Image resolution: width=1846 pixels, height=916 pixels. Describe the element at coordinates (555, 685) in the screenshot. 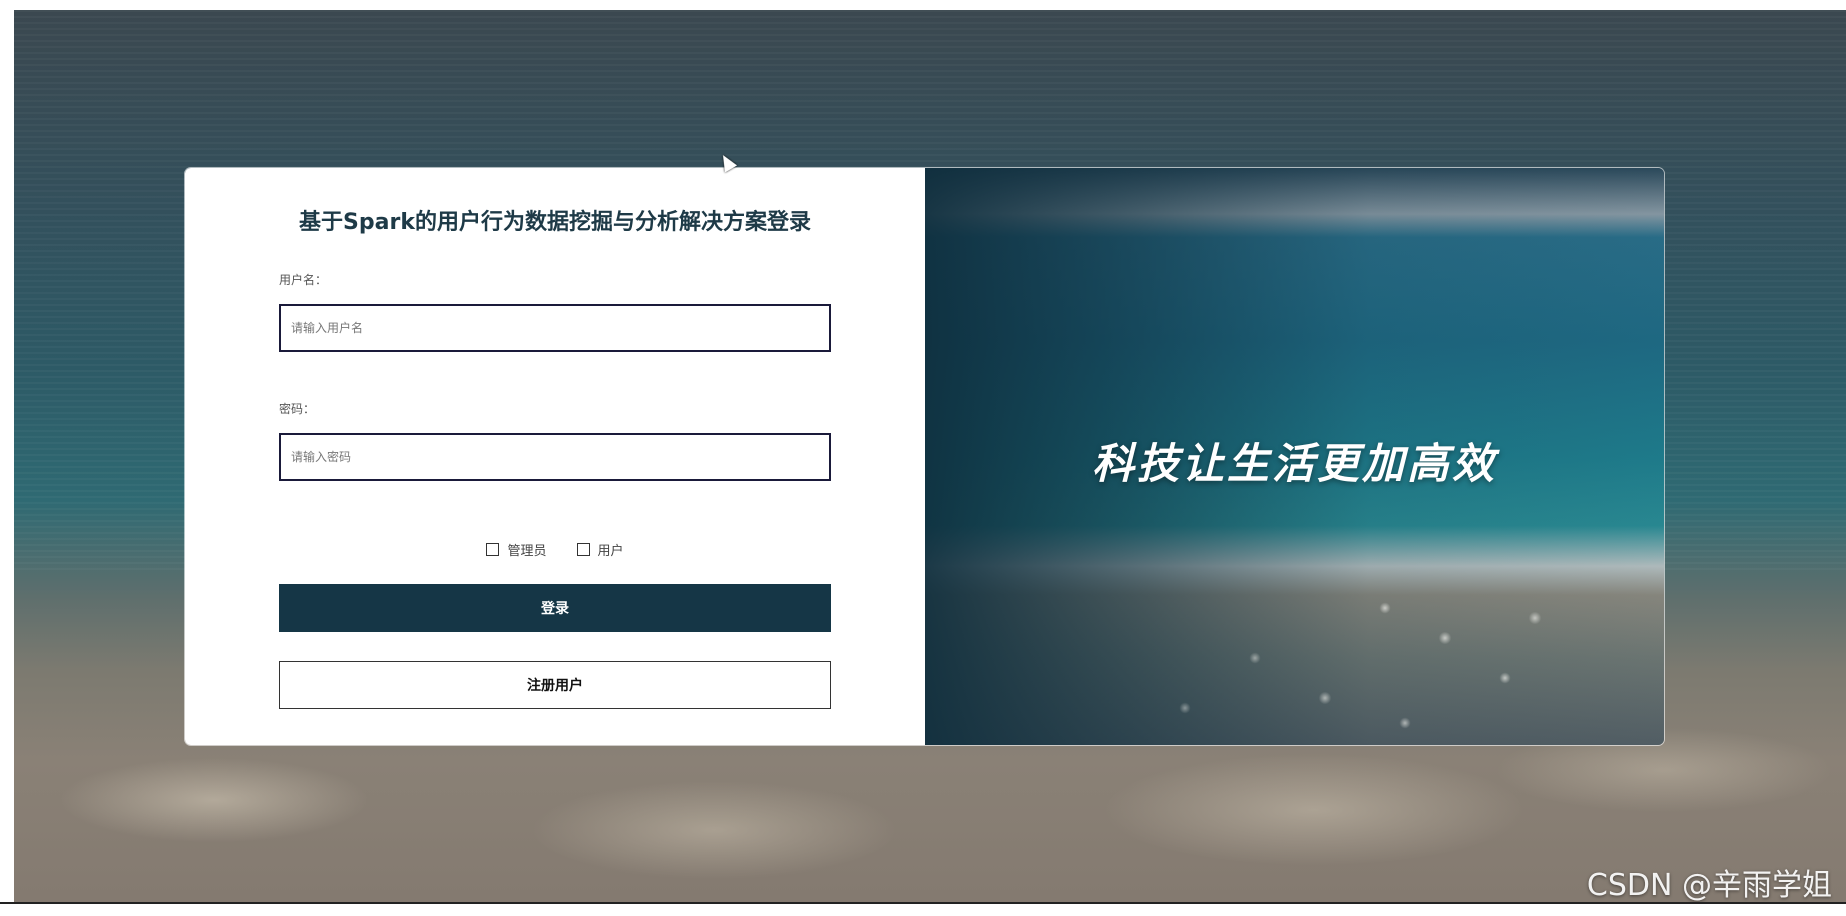

I see `register-button: 注册用户` at that location.